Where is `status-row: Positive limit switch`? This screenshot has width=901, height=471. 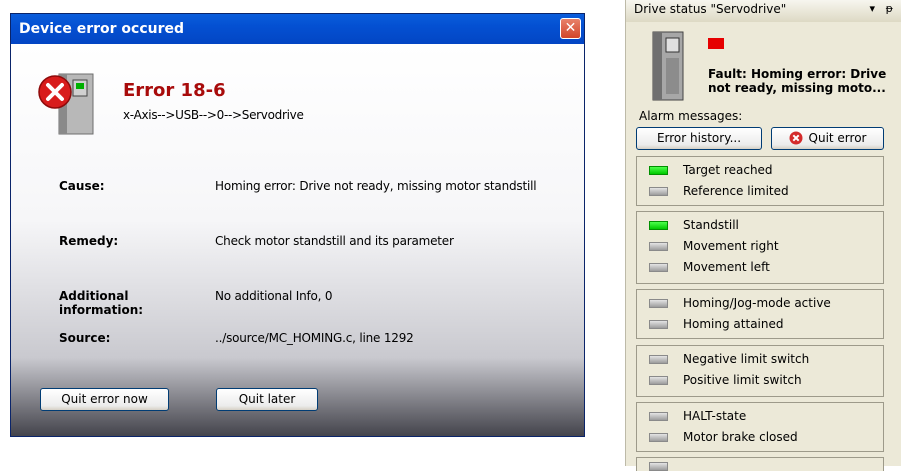 status-row: Positive limit switch is located at coordinates (760, 380).